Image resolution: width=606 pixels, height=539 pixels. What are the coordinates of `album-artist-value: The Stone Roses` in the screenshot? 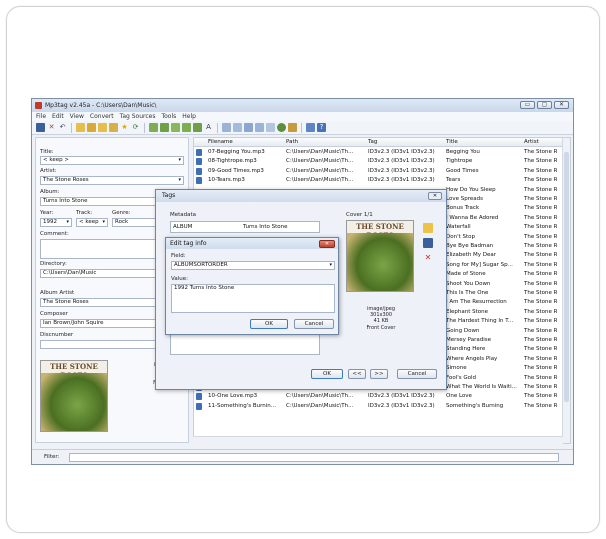 It's located at (66, 302).